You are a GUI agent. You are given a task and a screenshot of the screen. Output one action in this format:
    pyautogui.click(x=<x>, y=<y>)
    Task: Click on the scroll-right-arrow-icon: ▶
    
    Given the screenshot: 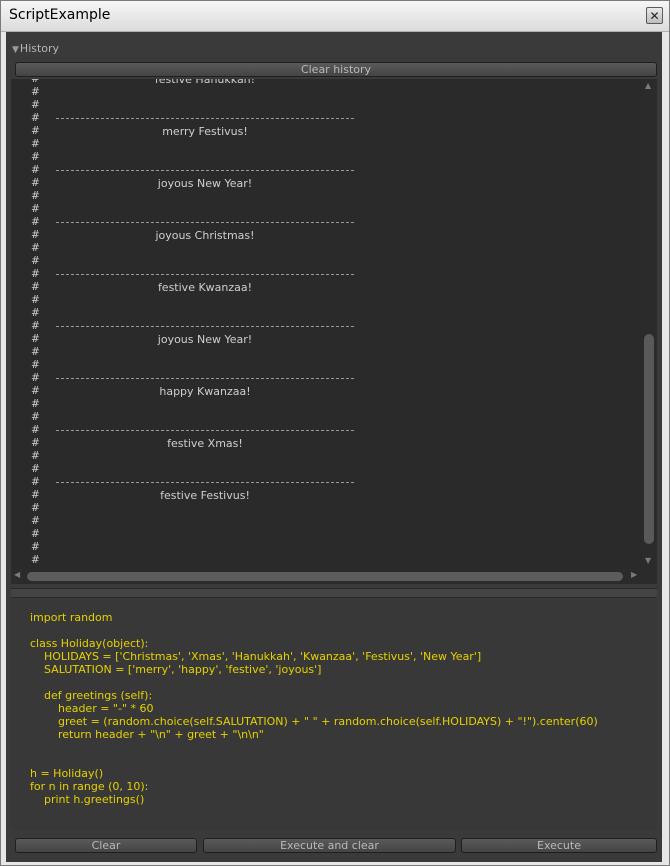 What is the action you would take?
    pyautogui.click(x=634, y=574)
    